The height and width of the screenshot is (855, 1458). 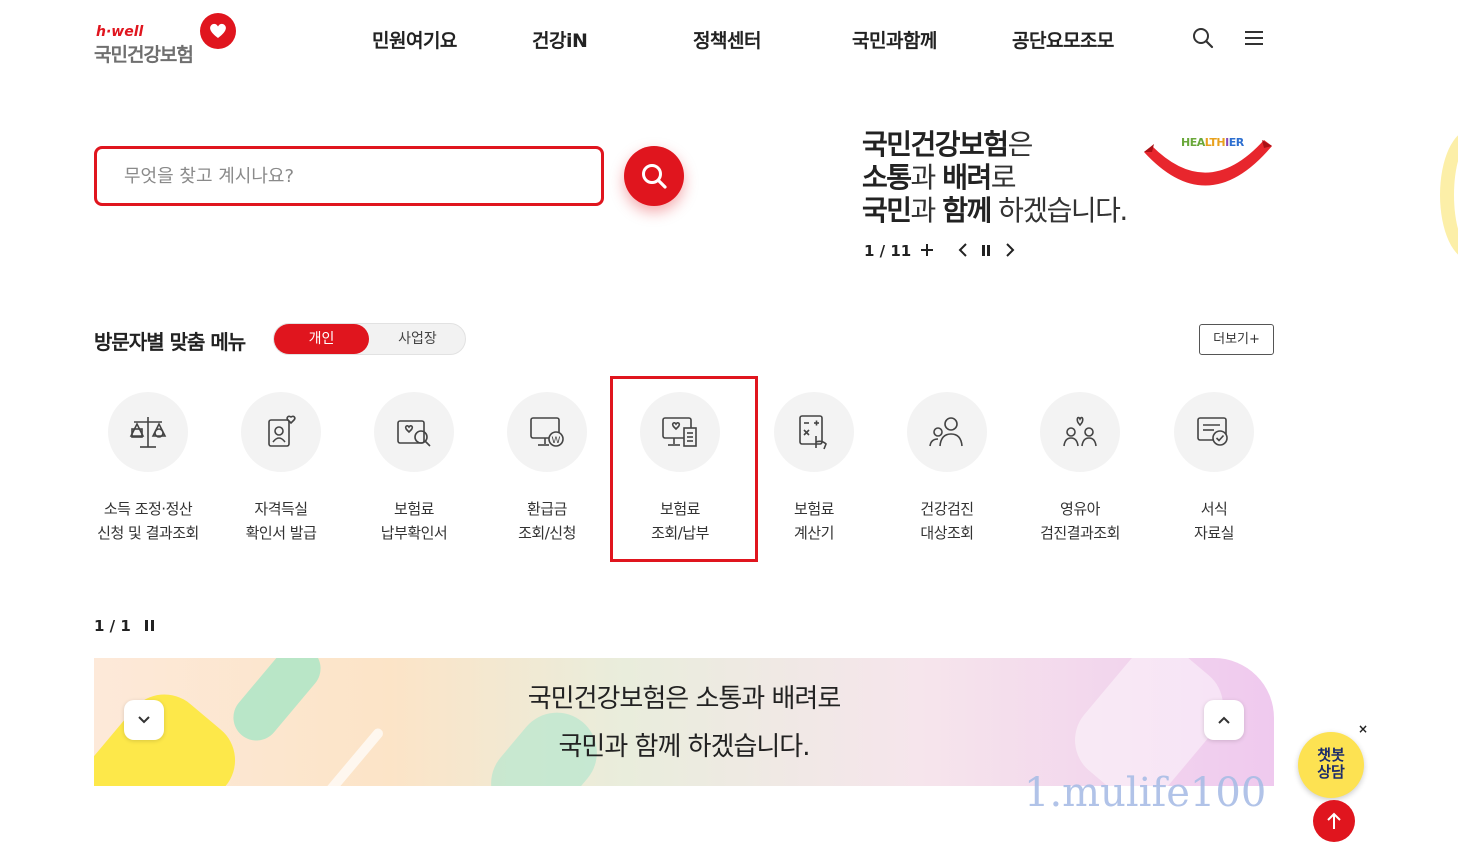 I want to click on service-item-infant-checkup: 영유아 검진결과조회, so click(x=1080, y=468).